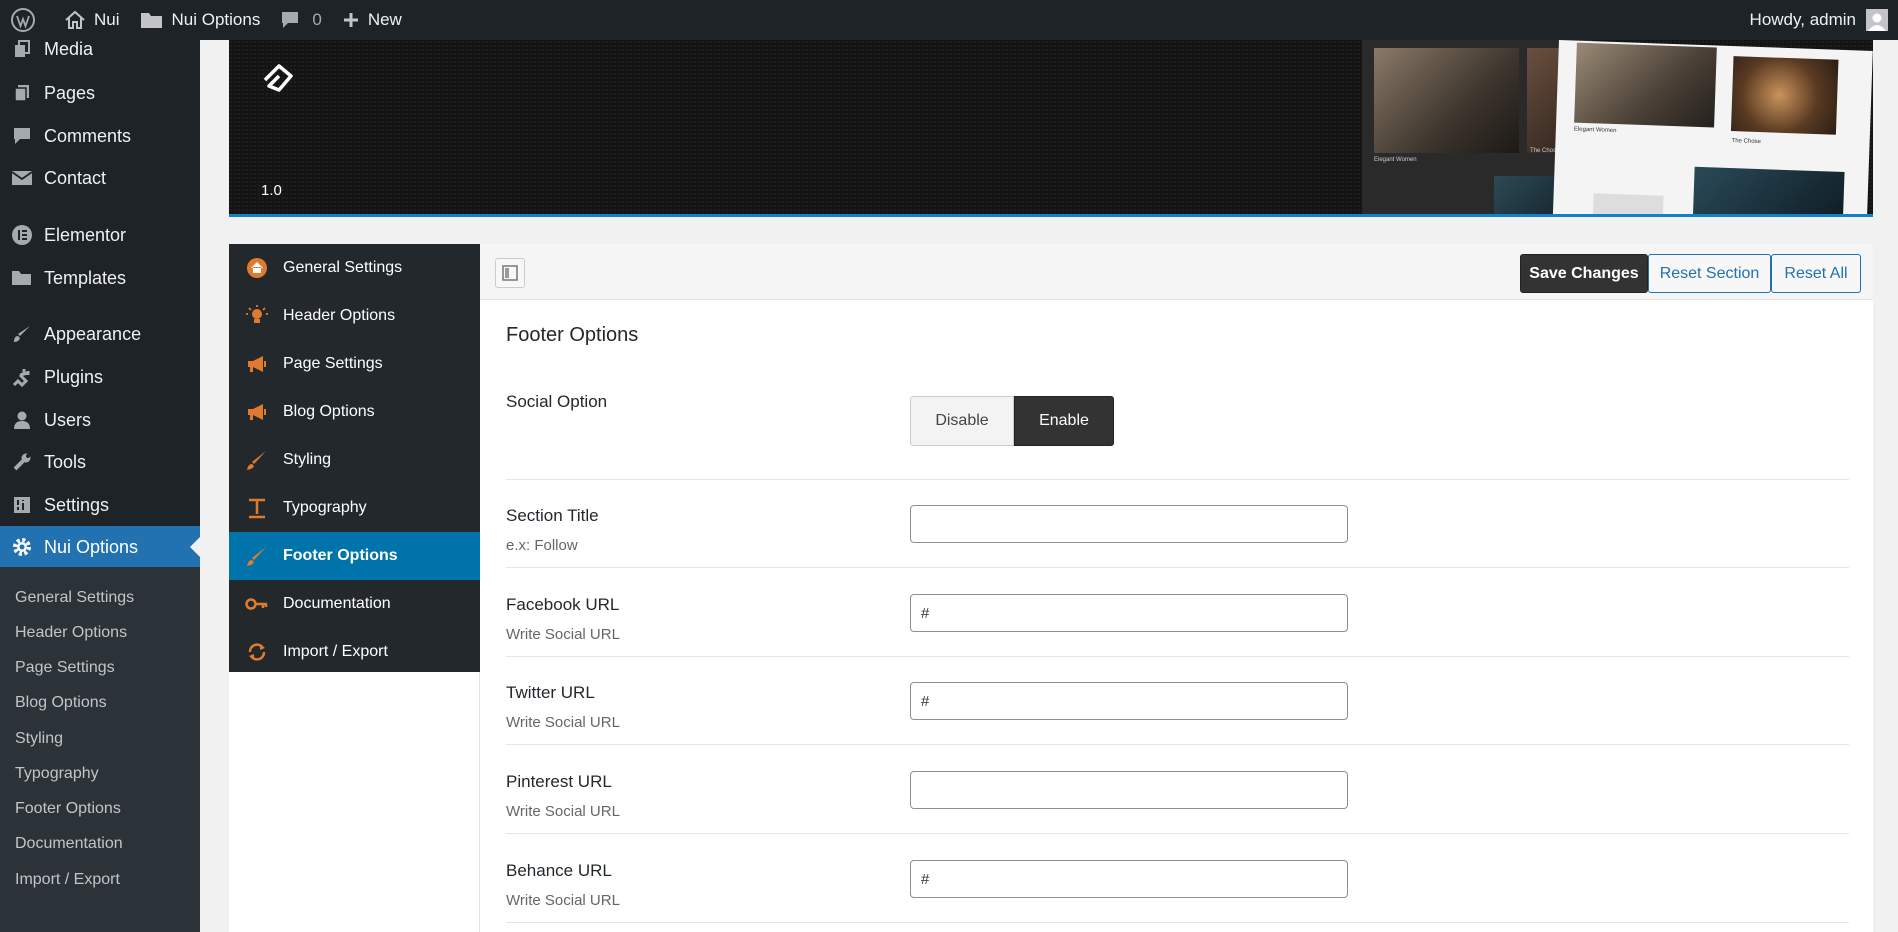 The image size is (1898, 932). What do you see at coordinates (61, 703) in the screenshot?
I see `submenu-blog-options: Blog Options` at bounding box center [61, 703].